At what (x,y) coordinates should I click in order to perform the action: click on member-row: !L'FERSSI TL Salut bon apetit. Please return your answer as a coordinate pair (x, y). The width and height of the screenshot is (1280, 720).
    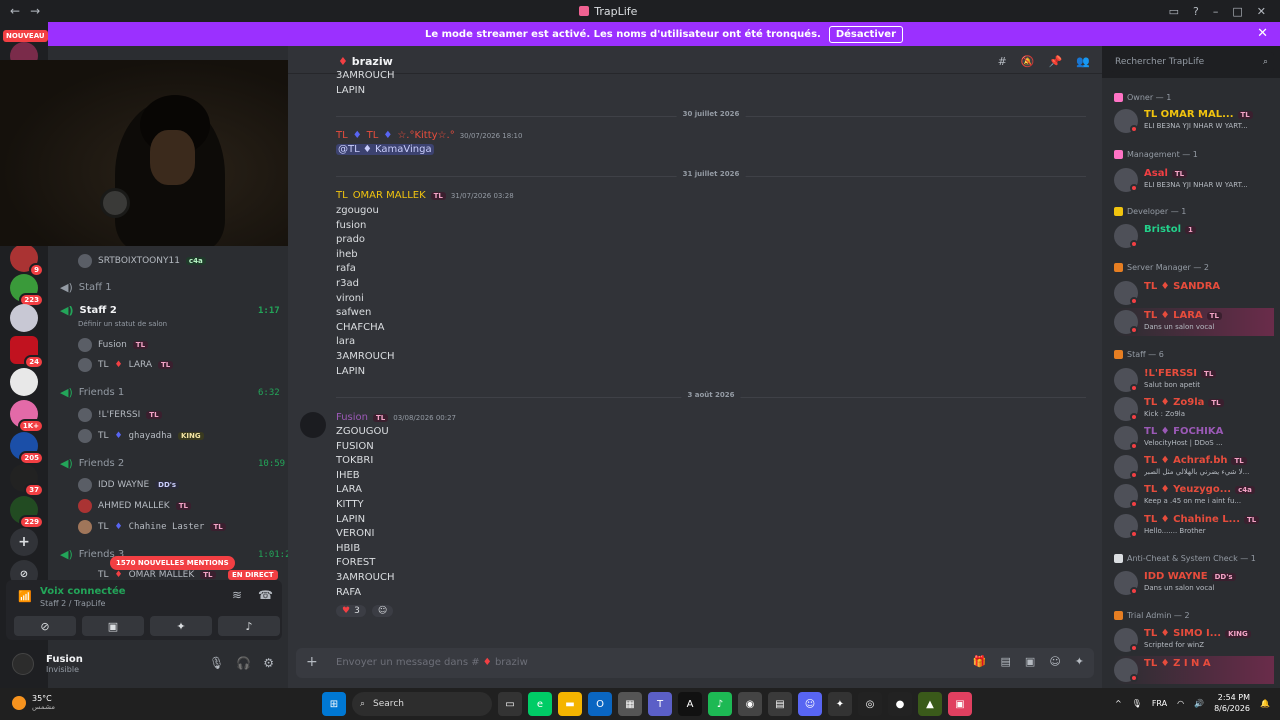
    Looking at the image, I should click on (1194, 380).